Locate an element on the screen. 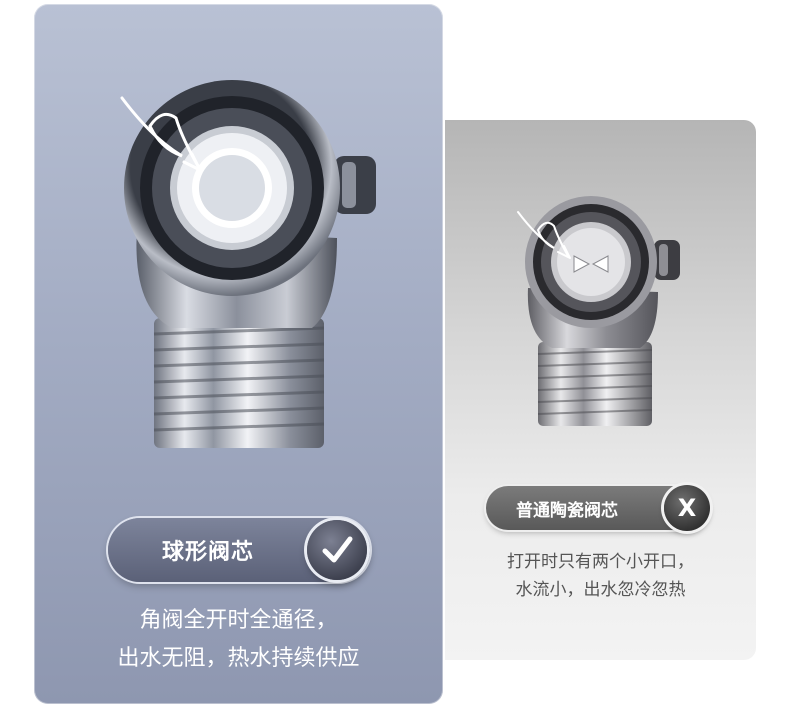 This screenshot has width=790, height=704. cross-icon-text: X is located at coordinates (687, 508).